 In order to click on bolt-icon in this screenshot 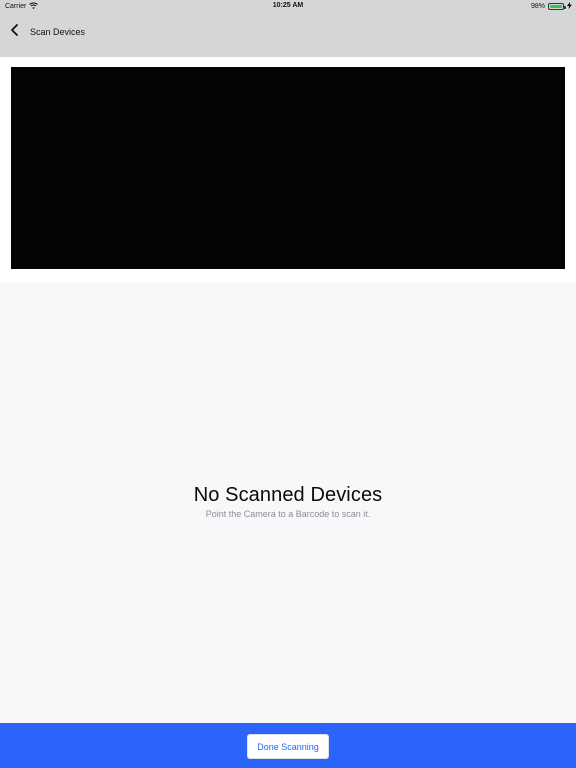, I will do `click(569, 6)`.